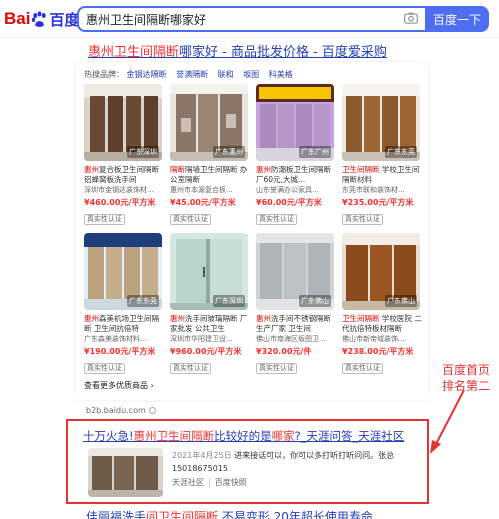  What do you see at coordinates (296, 324) in the screenshot?
I see `product-name: 惠州洗手间不锈钢隔断 生产厂家 卫生间` at bounding box center [296, 324].